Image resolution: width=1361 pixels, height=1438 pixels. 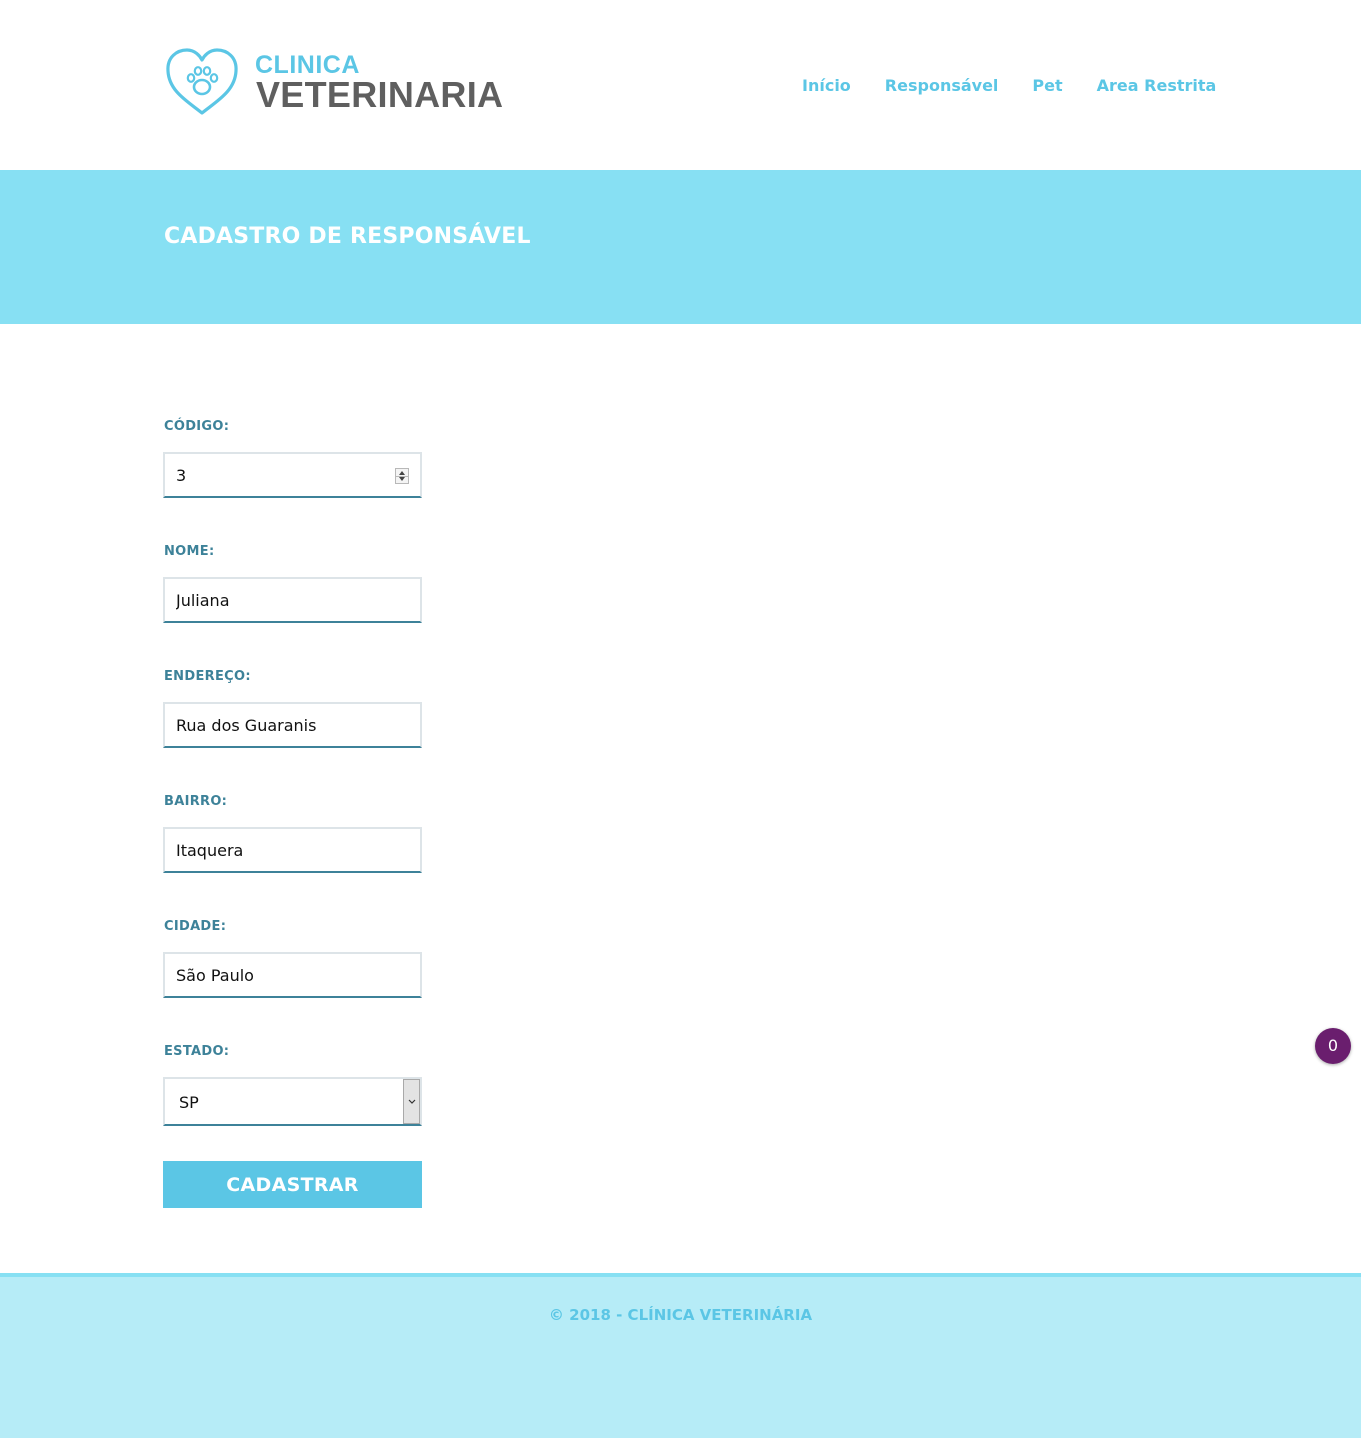 I want to click on cidade-label: CIDADE:, so click(x=195, y=926).